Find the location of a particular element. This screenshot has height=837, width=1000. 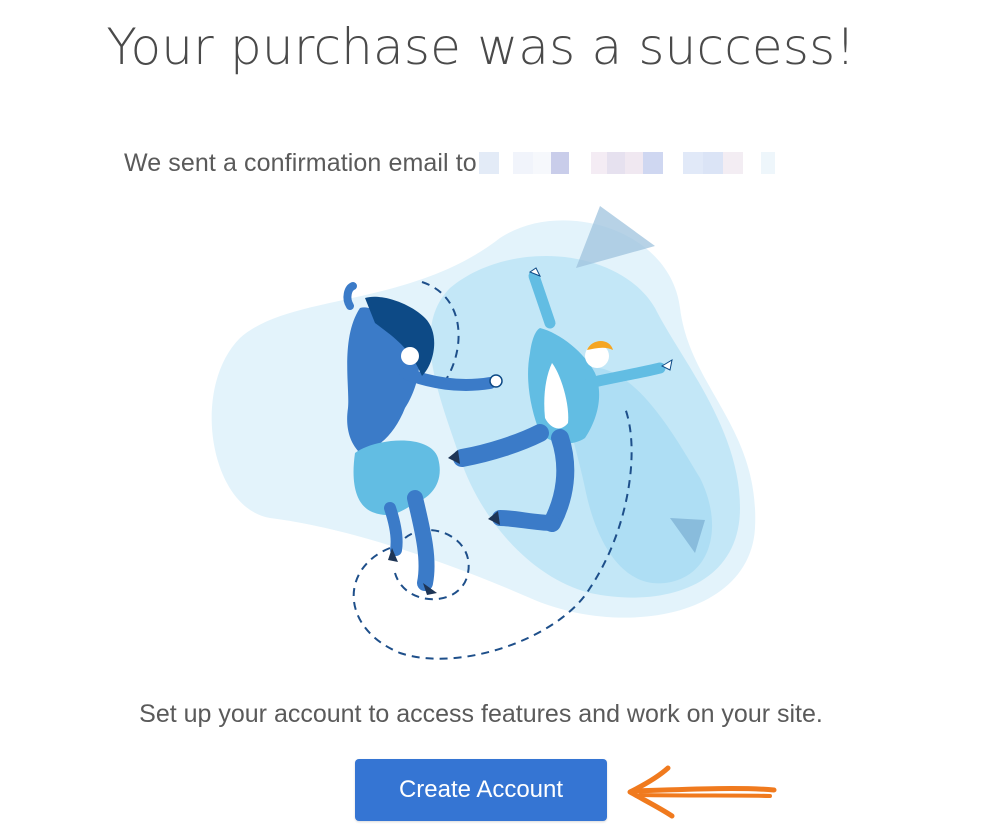

page-headline: Your purchase was a success! is located at coordinates (481, 47).